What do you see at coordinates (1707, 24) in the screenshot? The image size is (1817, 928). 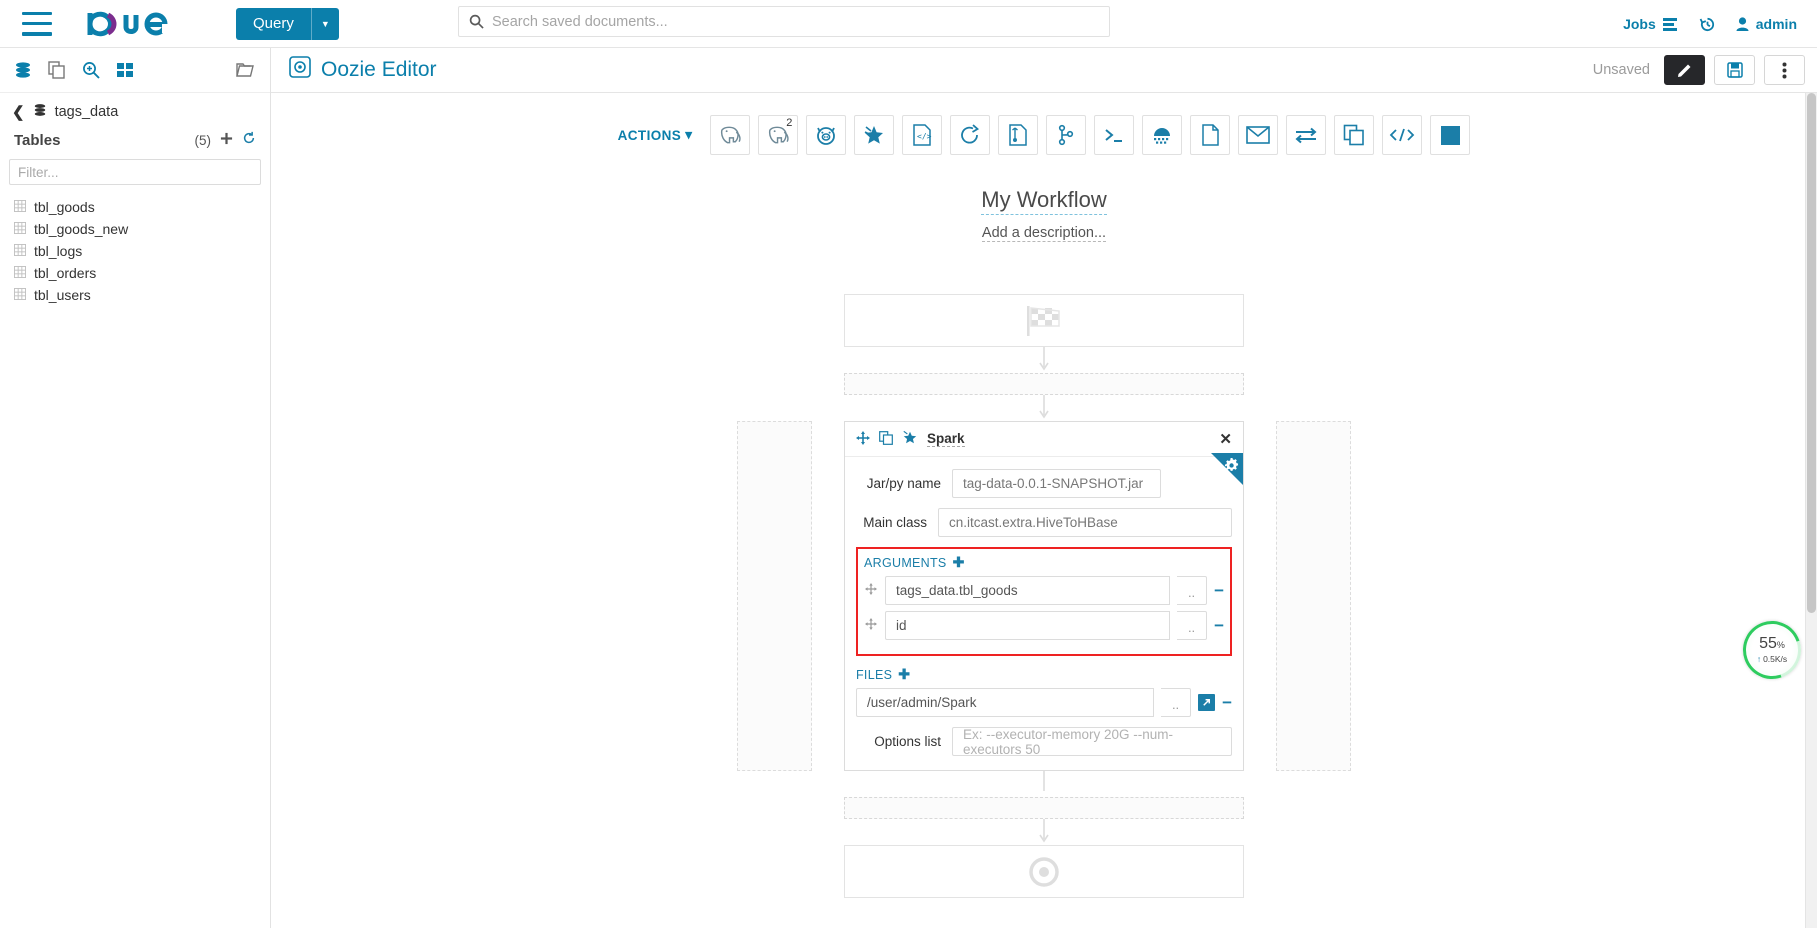 I see `history-button` at bounding box center [1707, 24].